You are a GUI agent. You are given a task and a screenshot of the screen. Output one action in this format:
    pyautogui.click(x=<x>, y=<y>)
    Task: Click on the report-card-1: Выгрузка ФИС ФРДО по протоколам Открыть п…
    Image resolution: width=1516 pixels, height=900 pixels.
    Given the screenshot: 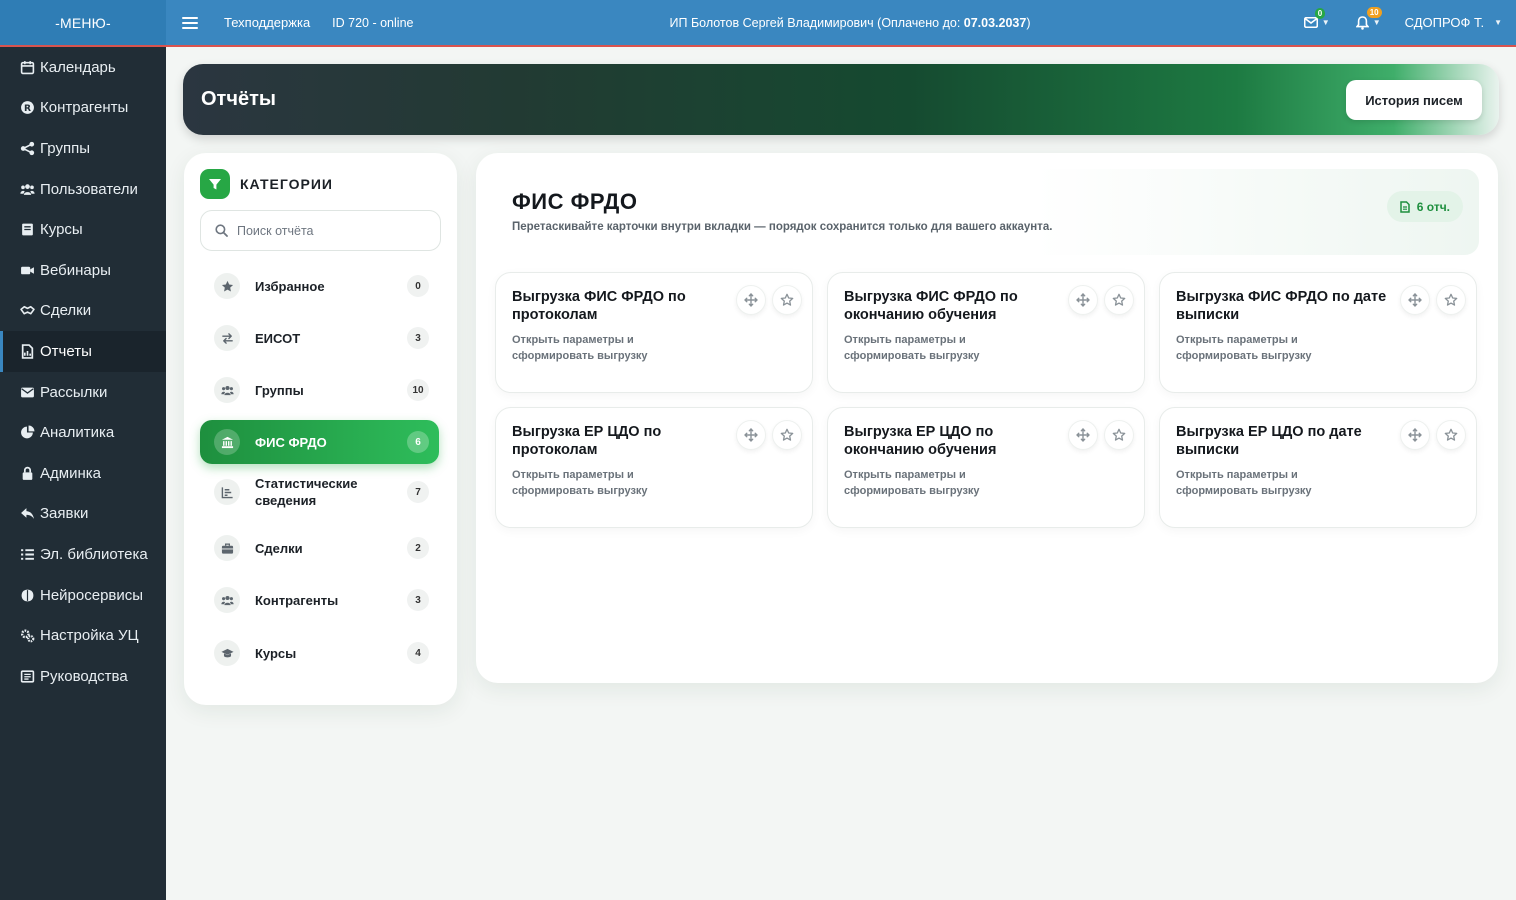 What is the action you would take?
    pyautogui.click(x=654, y=332)
    